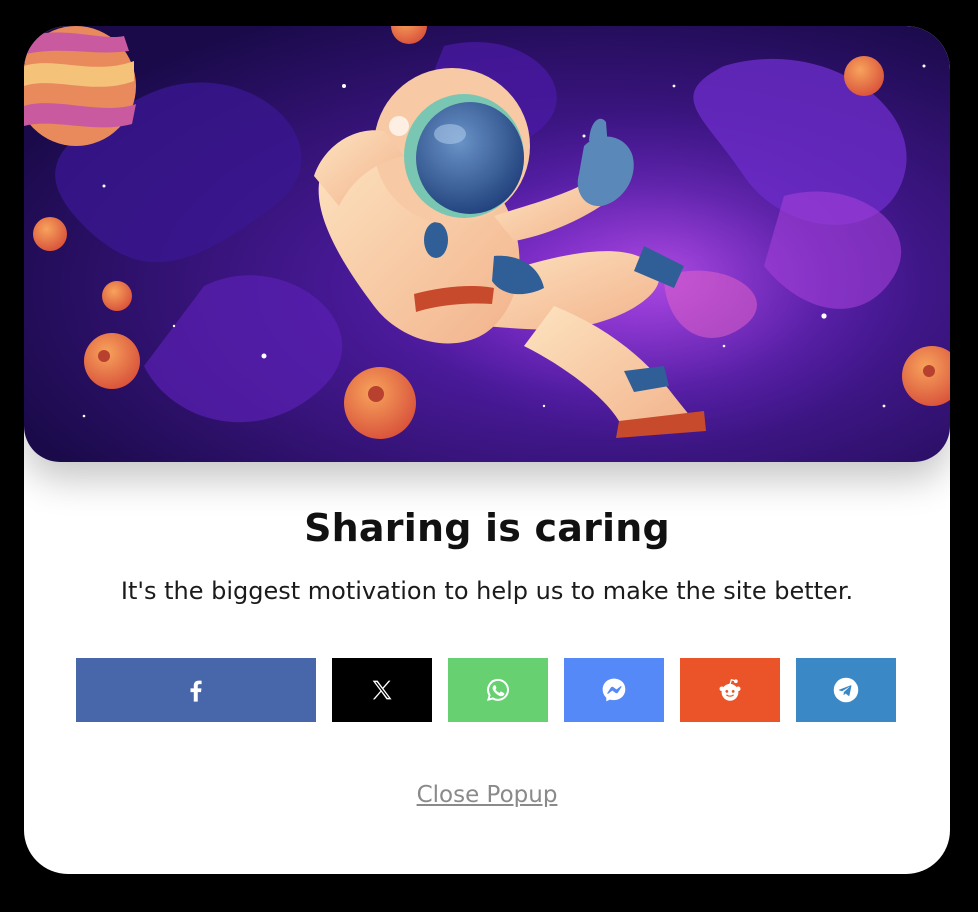  I want to click on x-icon, so click(382, 690).